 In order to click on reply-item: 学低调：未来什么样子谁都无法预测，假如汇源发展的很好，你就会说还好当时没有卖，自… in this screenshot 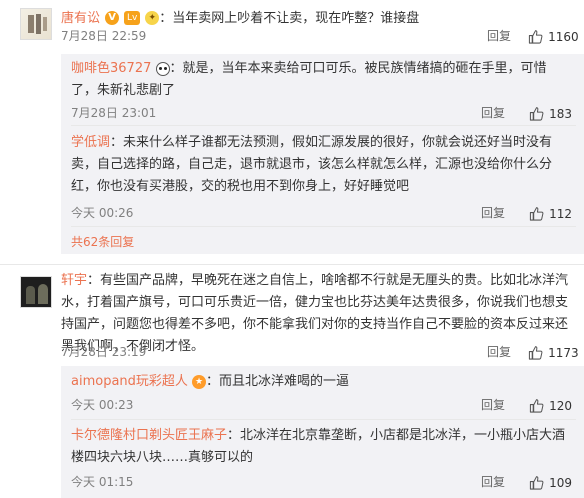, I will do `click(321, 165)`.